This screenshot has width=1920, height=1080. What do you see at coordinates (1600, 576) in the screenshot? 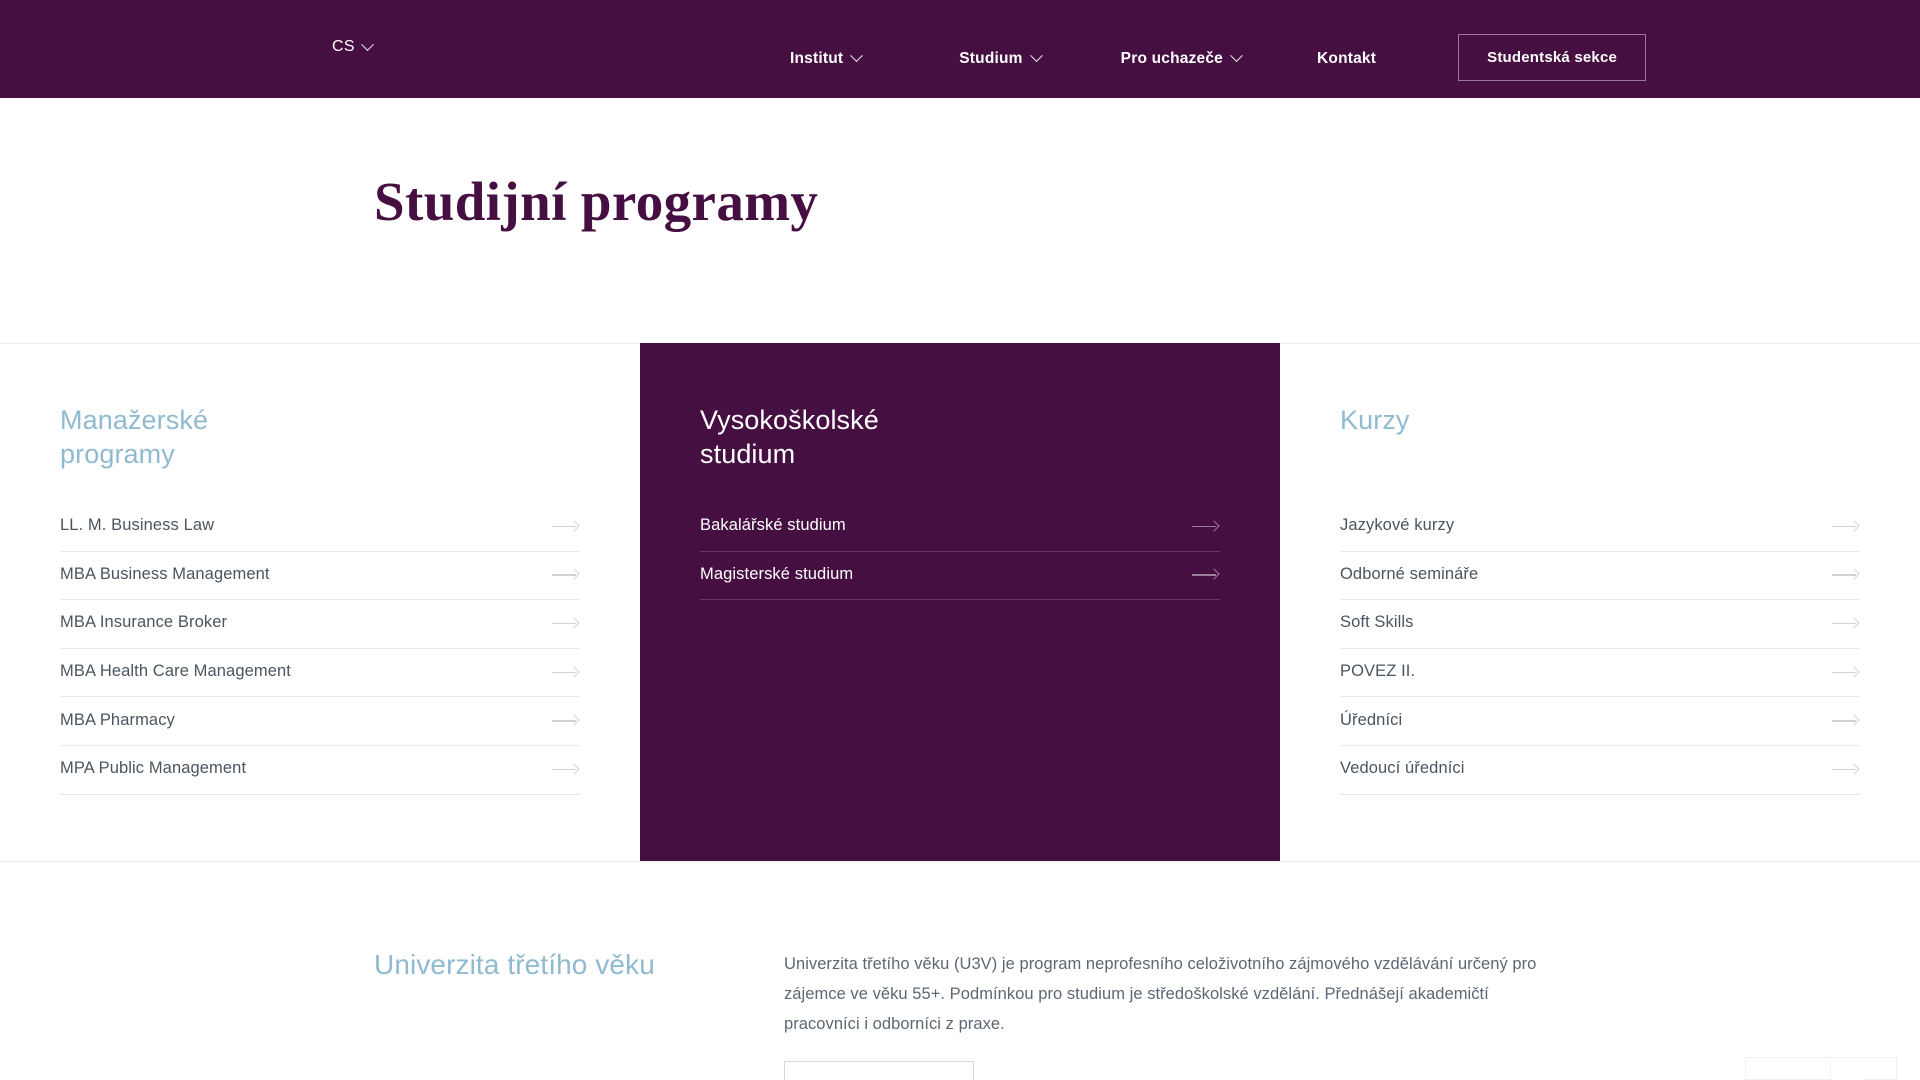
I see `list-item: Odborné semináře` at bounding box center [1600, 576].